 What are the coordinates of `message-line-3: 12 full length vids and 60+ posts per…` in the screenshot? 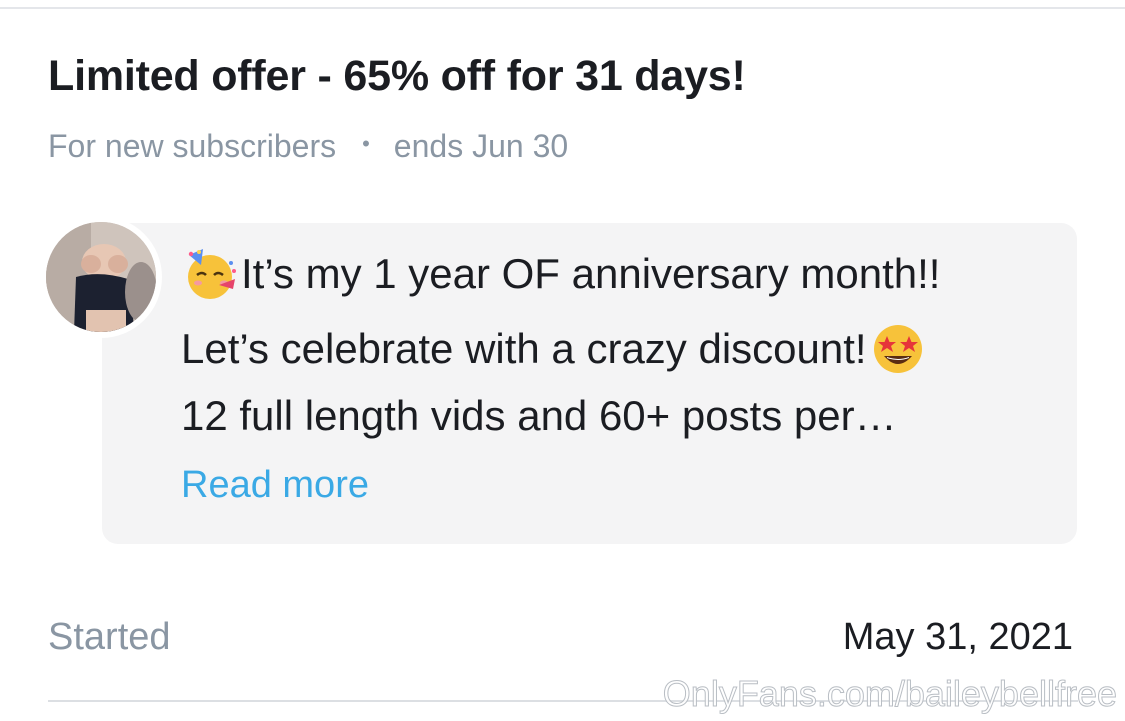 It's located at (539, 416).